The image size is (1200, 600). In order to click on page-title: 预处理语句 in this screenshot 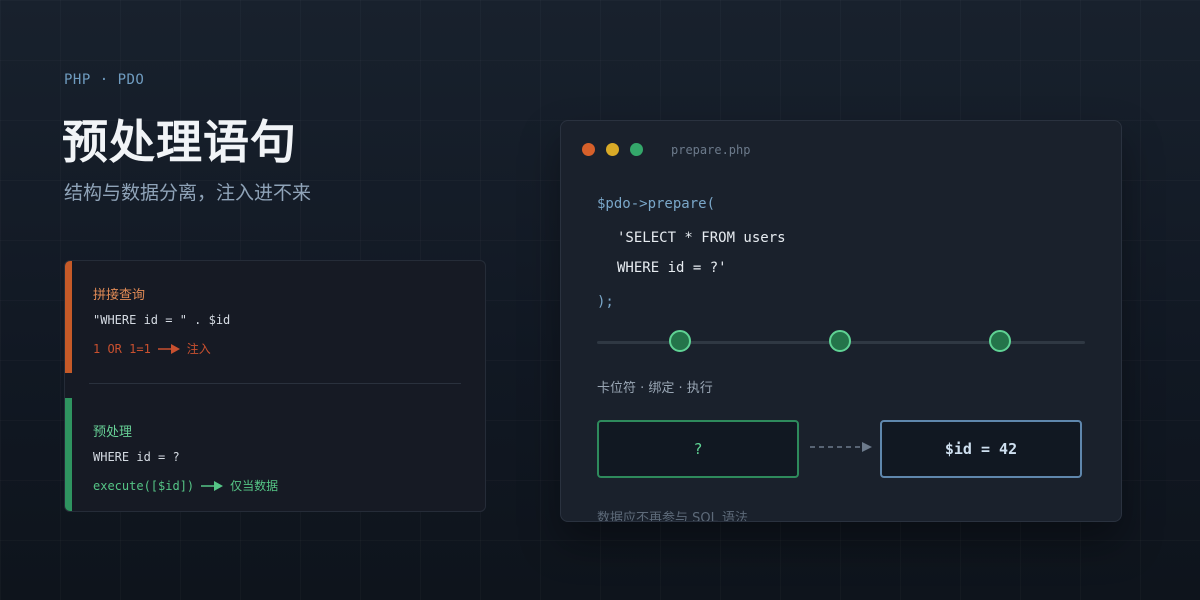, I will do `click(179, 142)`.